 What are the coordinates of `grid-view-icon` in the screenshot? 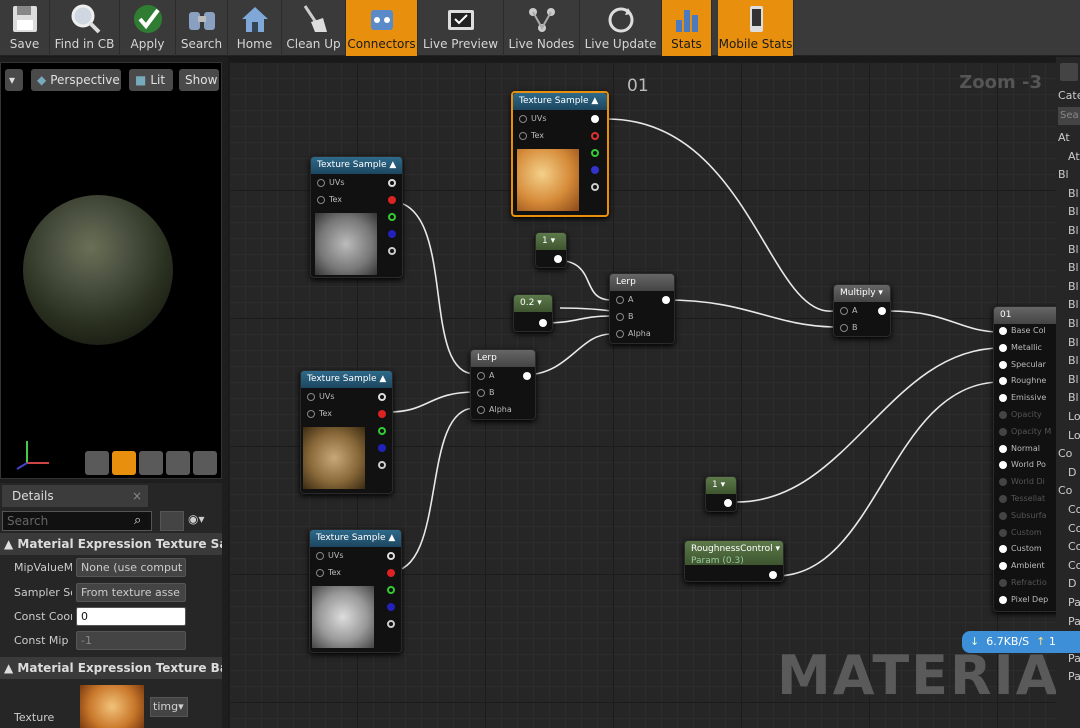 It's located at (172, 521).